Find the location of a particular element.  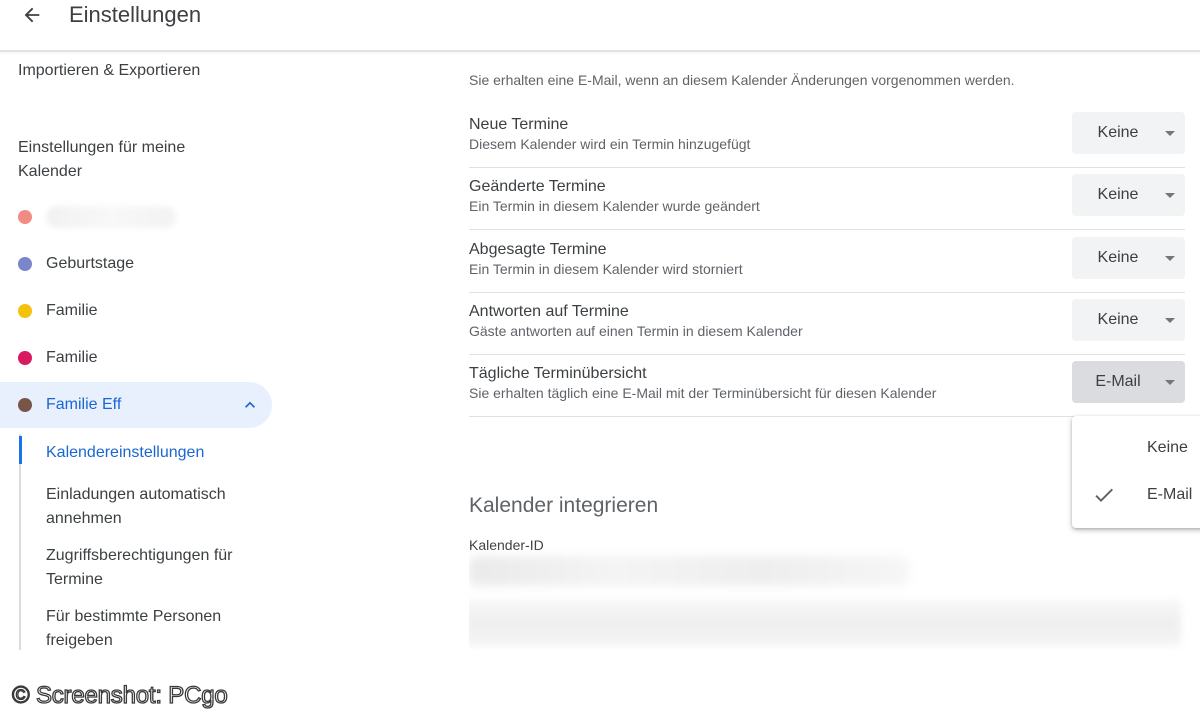

notification-select: E-Mail is located at coordinates (1128, 382).